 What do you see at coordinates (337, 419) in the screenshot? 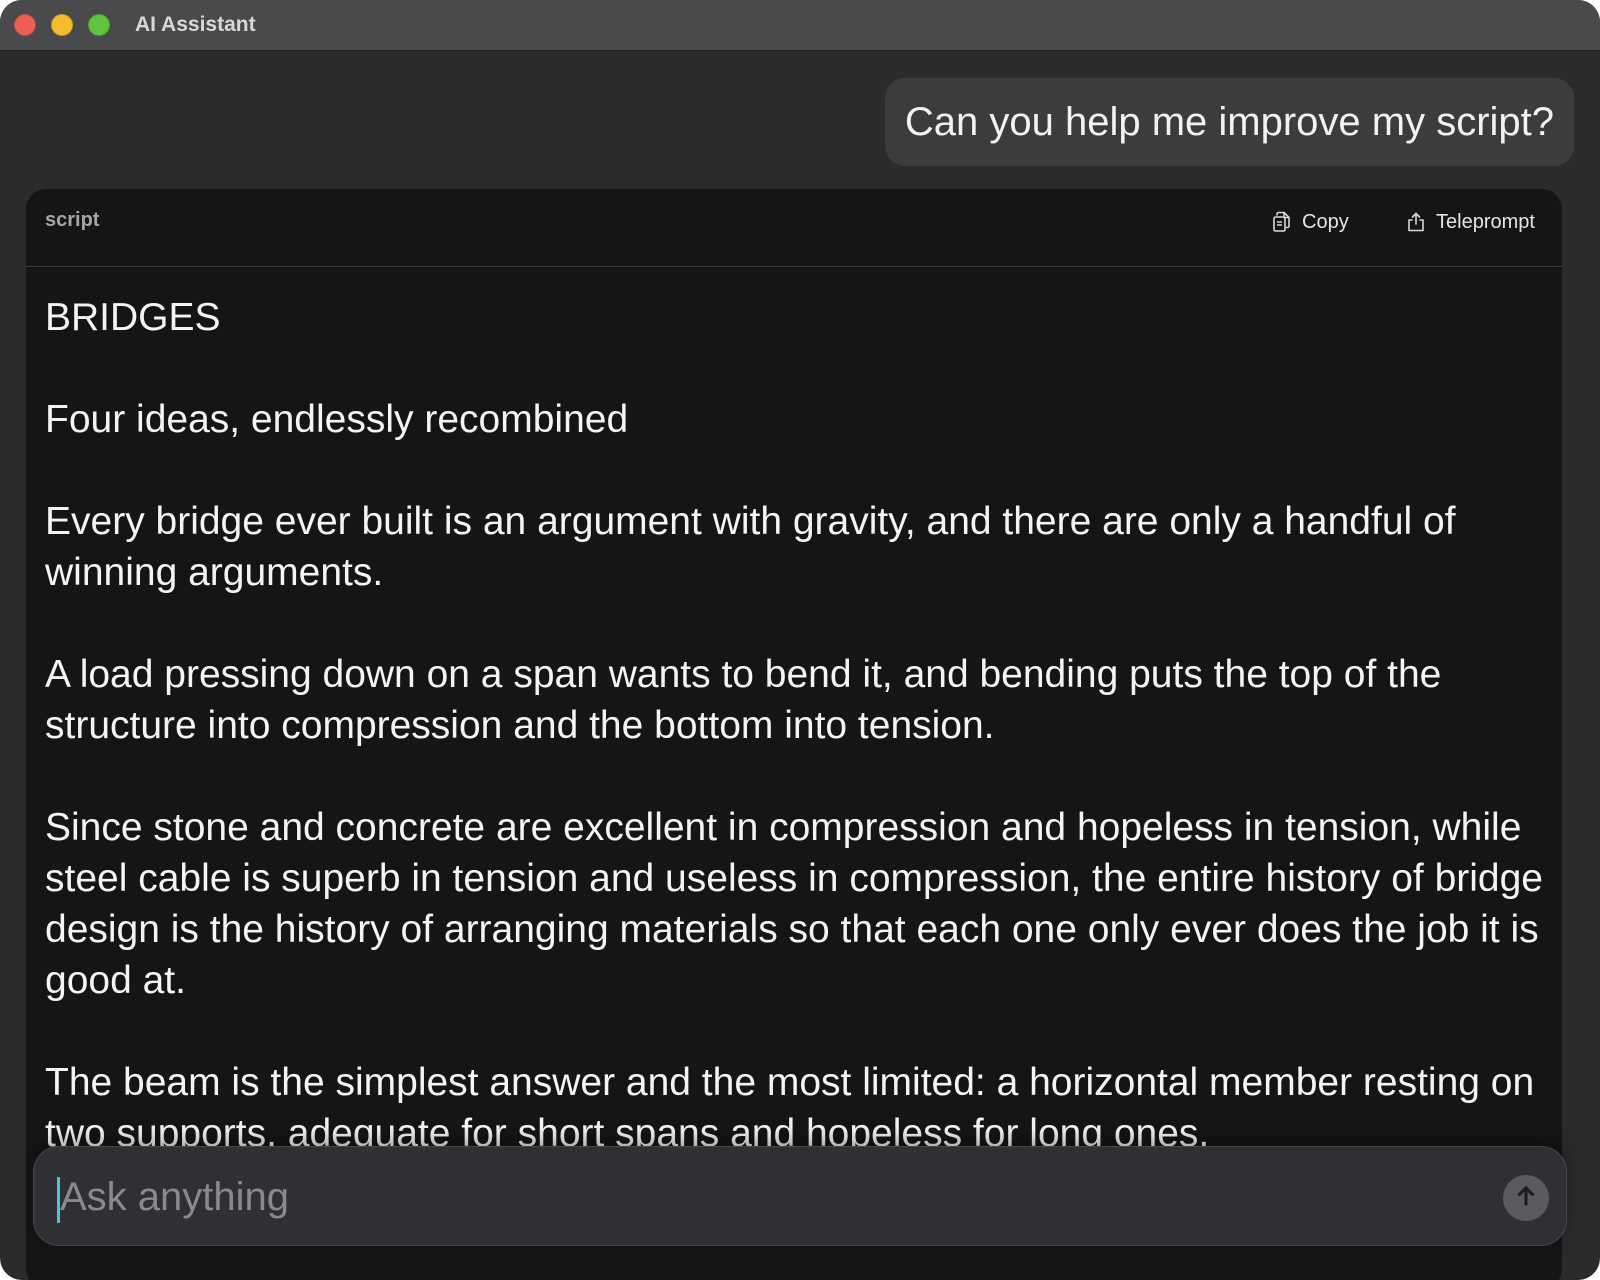
I see `script-subtitle: Four ideas, endlessly recombined` at bounding box center [337, 419].